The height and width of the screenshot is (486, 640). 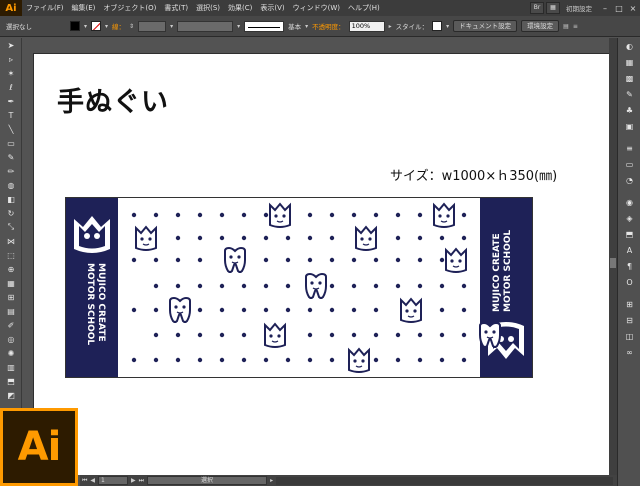 What do you see at coordinates (271, 480) in the screenshot?
I see `status-menu-icon: ▸` at bounding box center [271, 480].